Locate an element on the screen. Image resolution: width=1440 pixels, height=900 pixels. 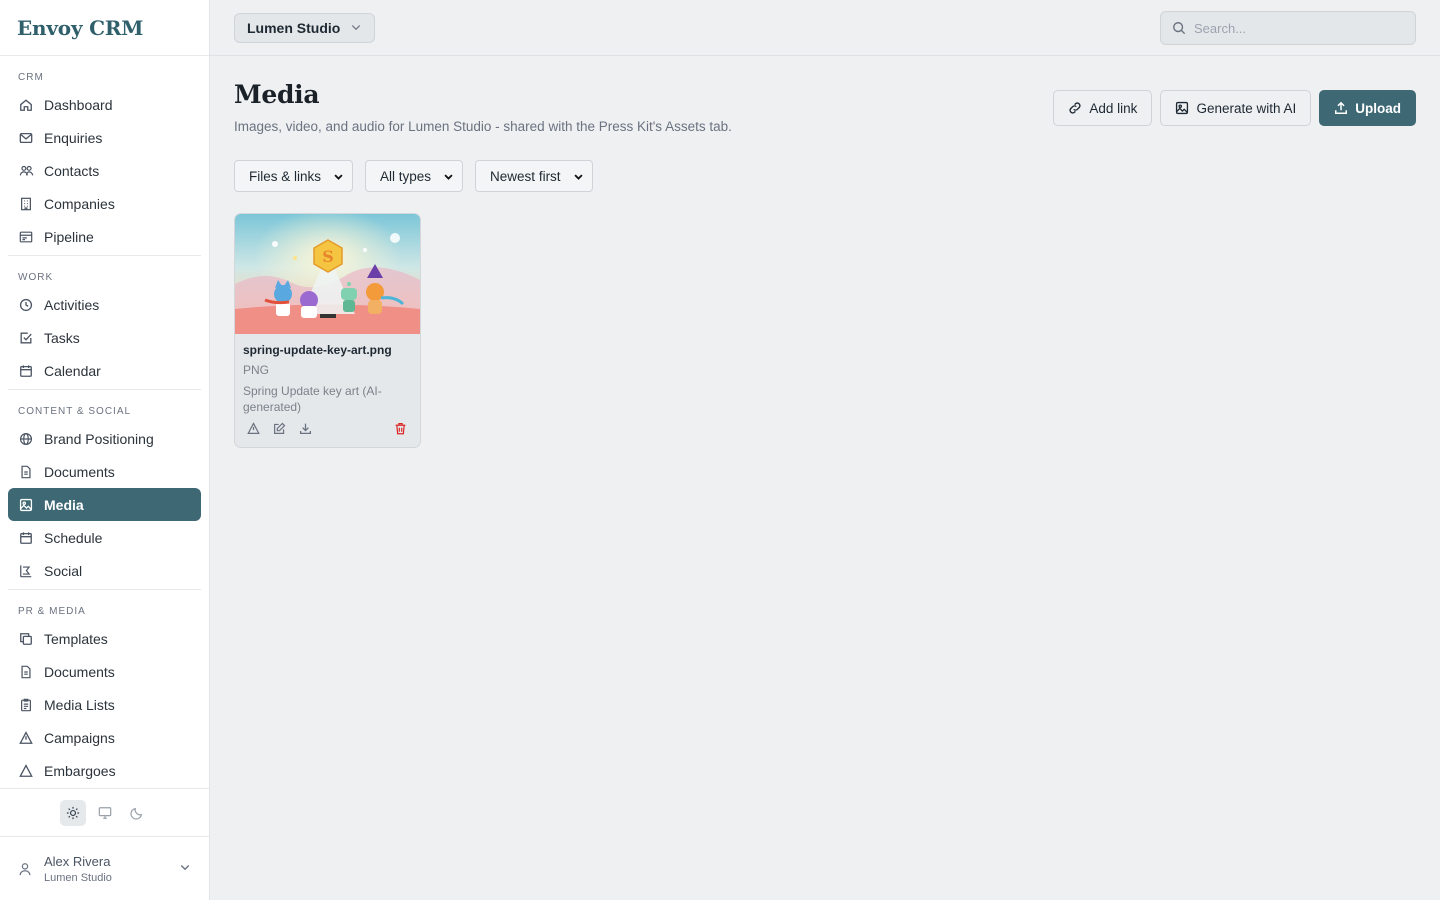
building-icon is located at coordinates (26, 204).